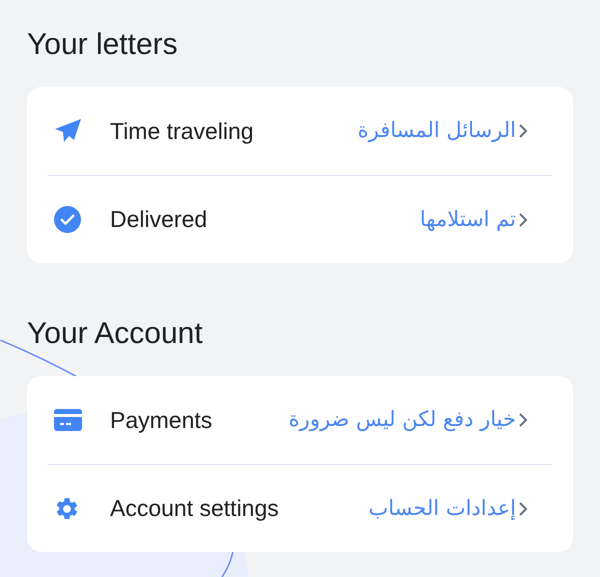 This screenshot has width=600, height=577. Describe the element at coordinates (115, 334) in the screenshot. I see `section-heading: Your Account` at that location.